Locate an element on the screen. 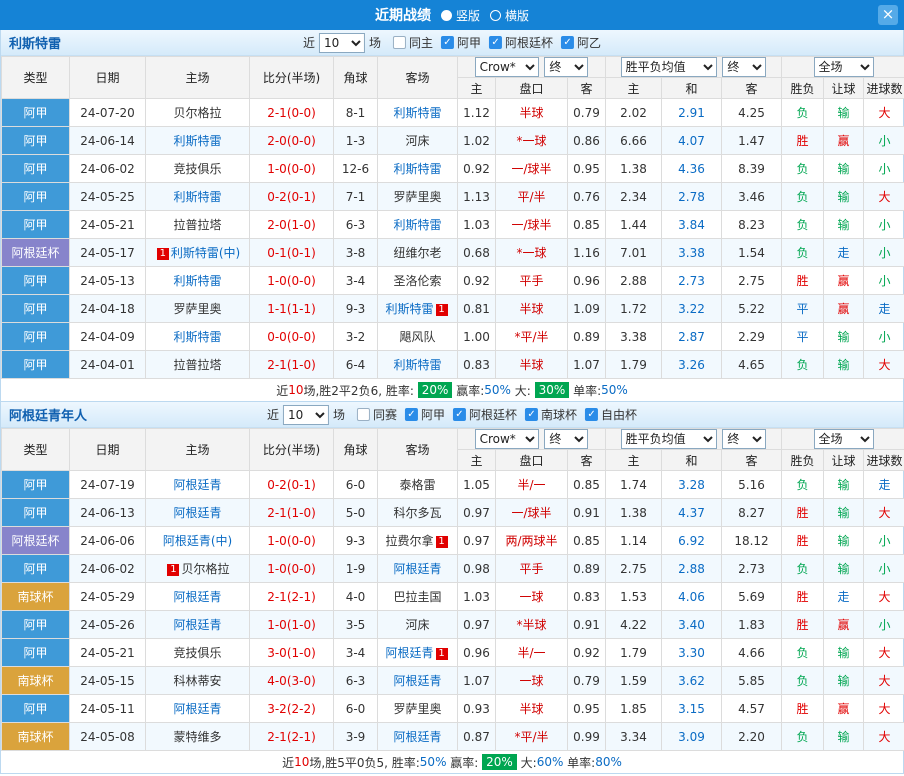 The width and height of the screenshot is (904, 776). team-name: 阿根廷青 is located at coordinates (197, 597).